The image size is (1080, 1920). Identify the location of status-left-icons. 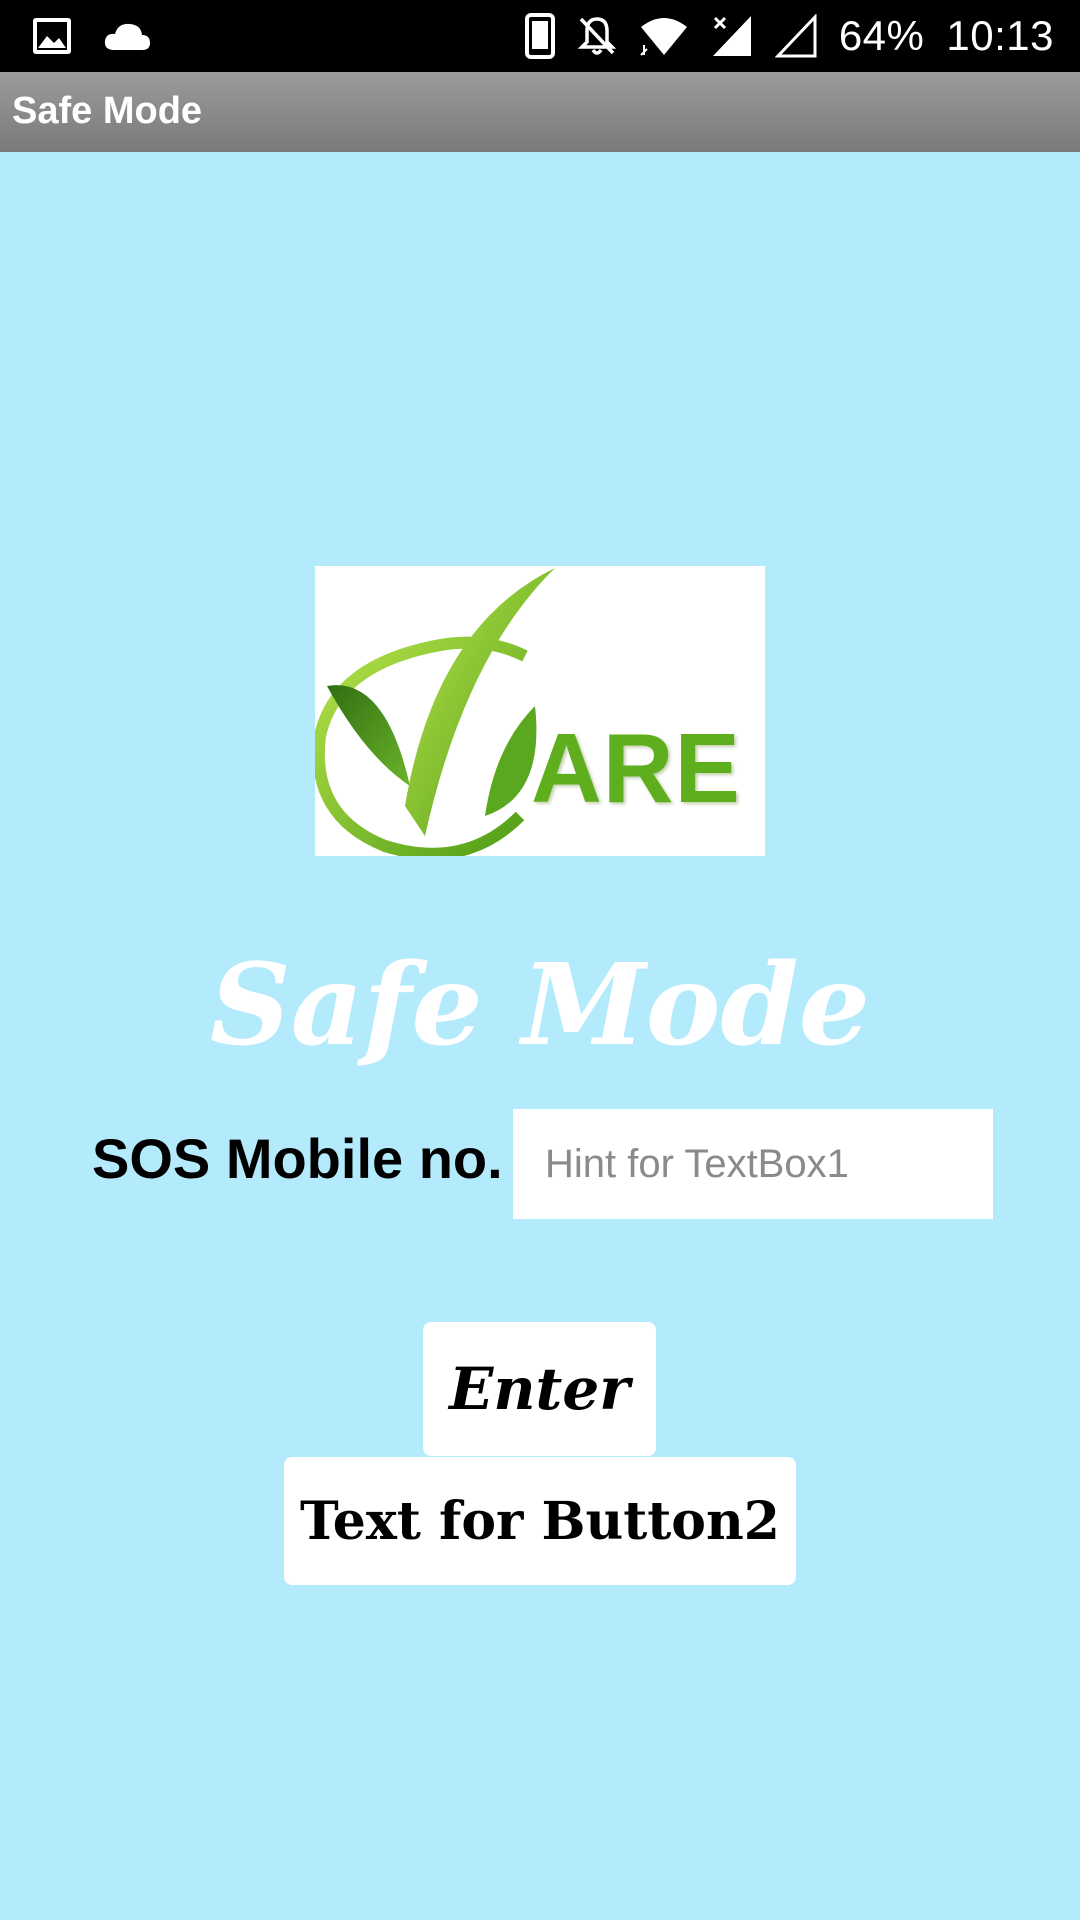
(92, 36).